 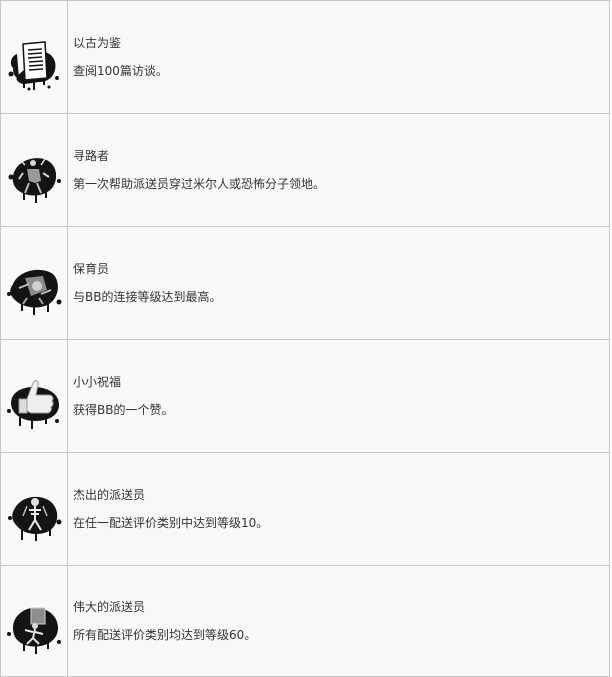 What do you see at coordinates (34, 515) in the screenshot?
I see `skeleton-figure-icon` at bounding box center [34, 515].